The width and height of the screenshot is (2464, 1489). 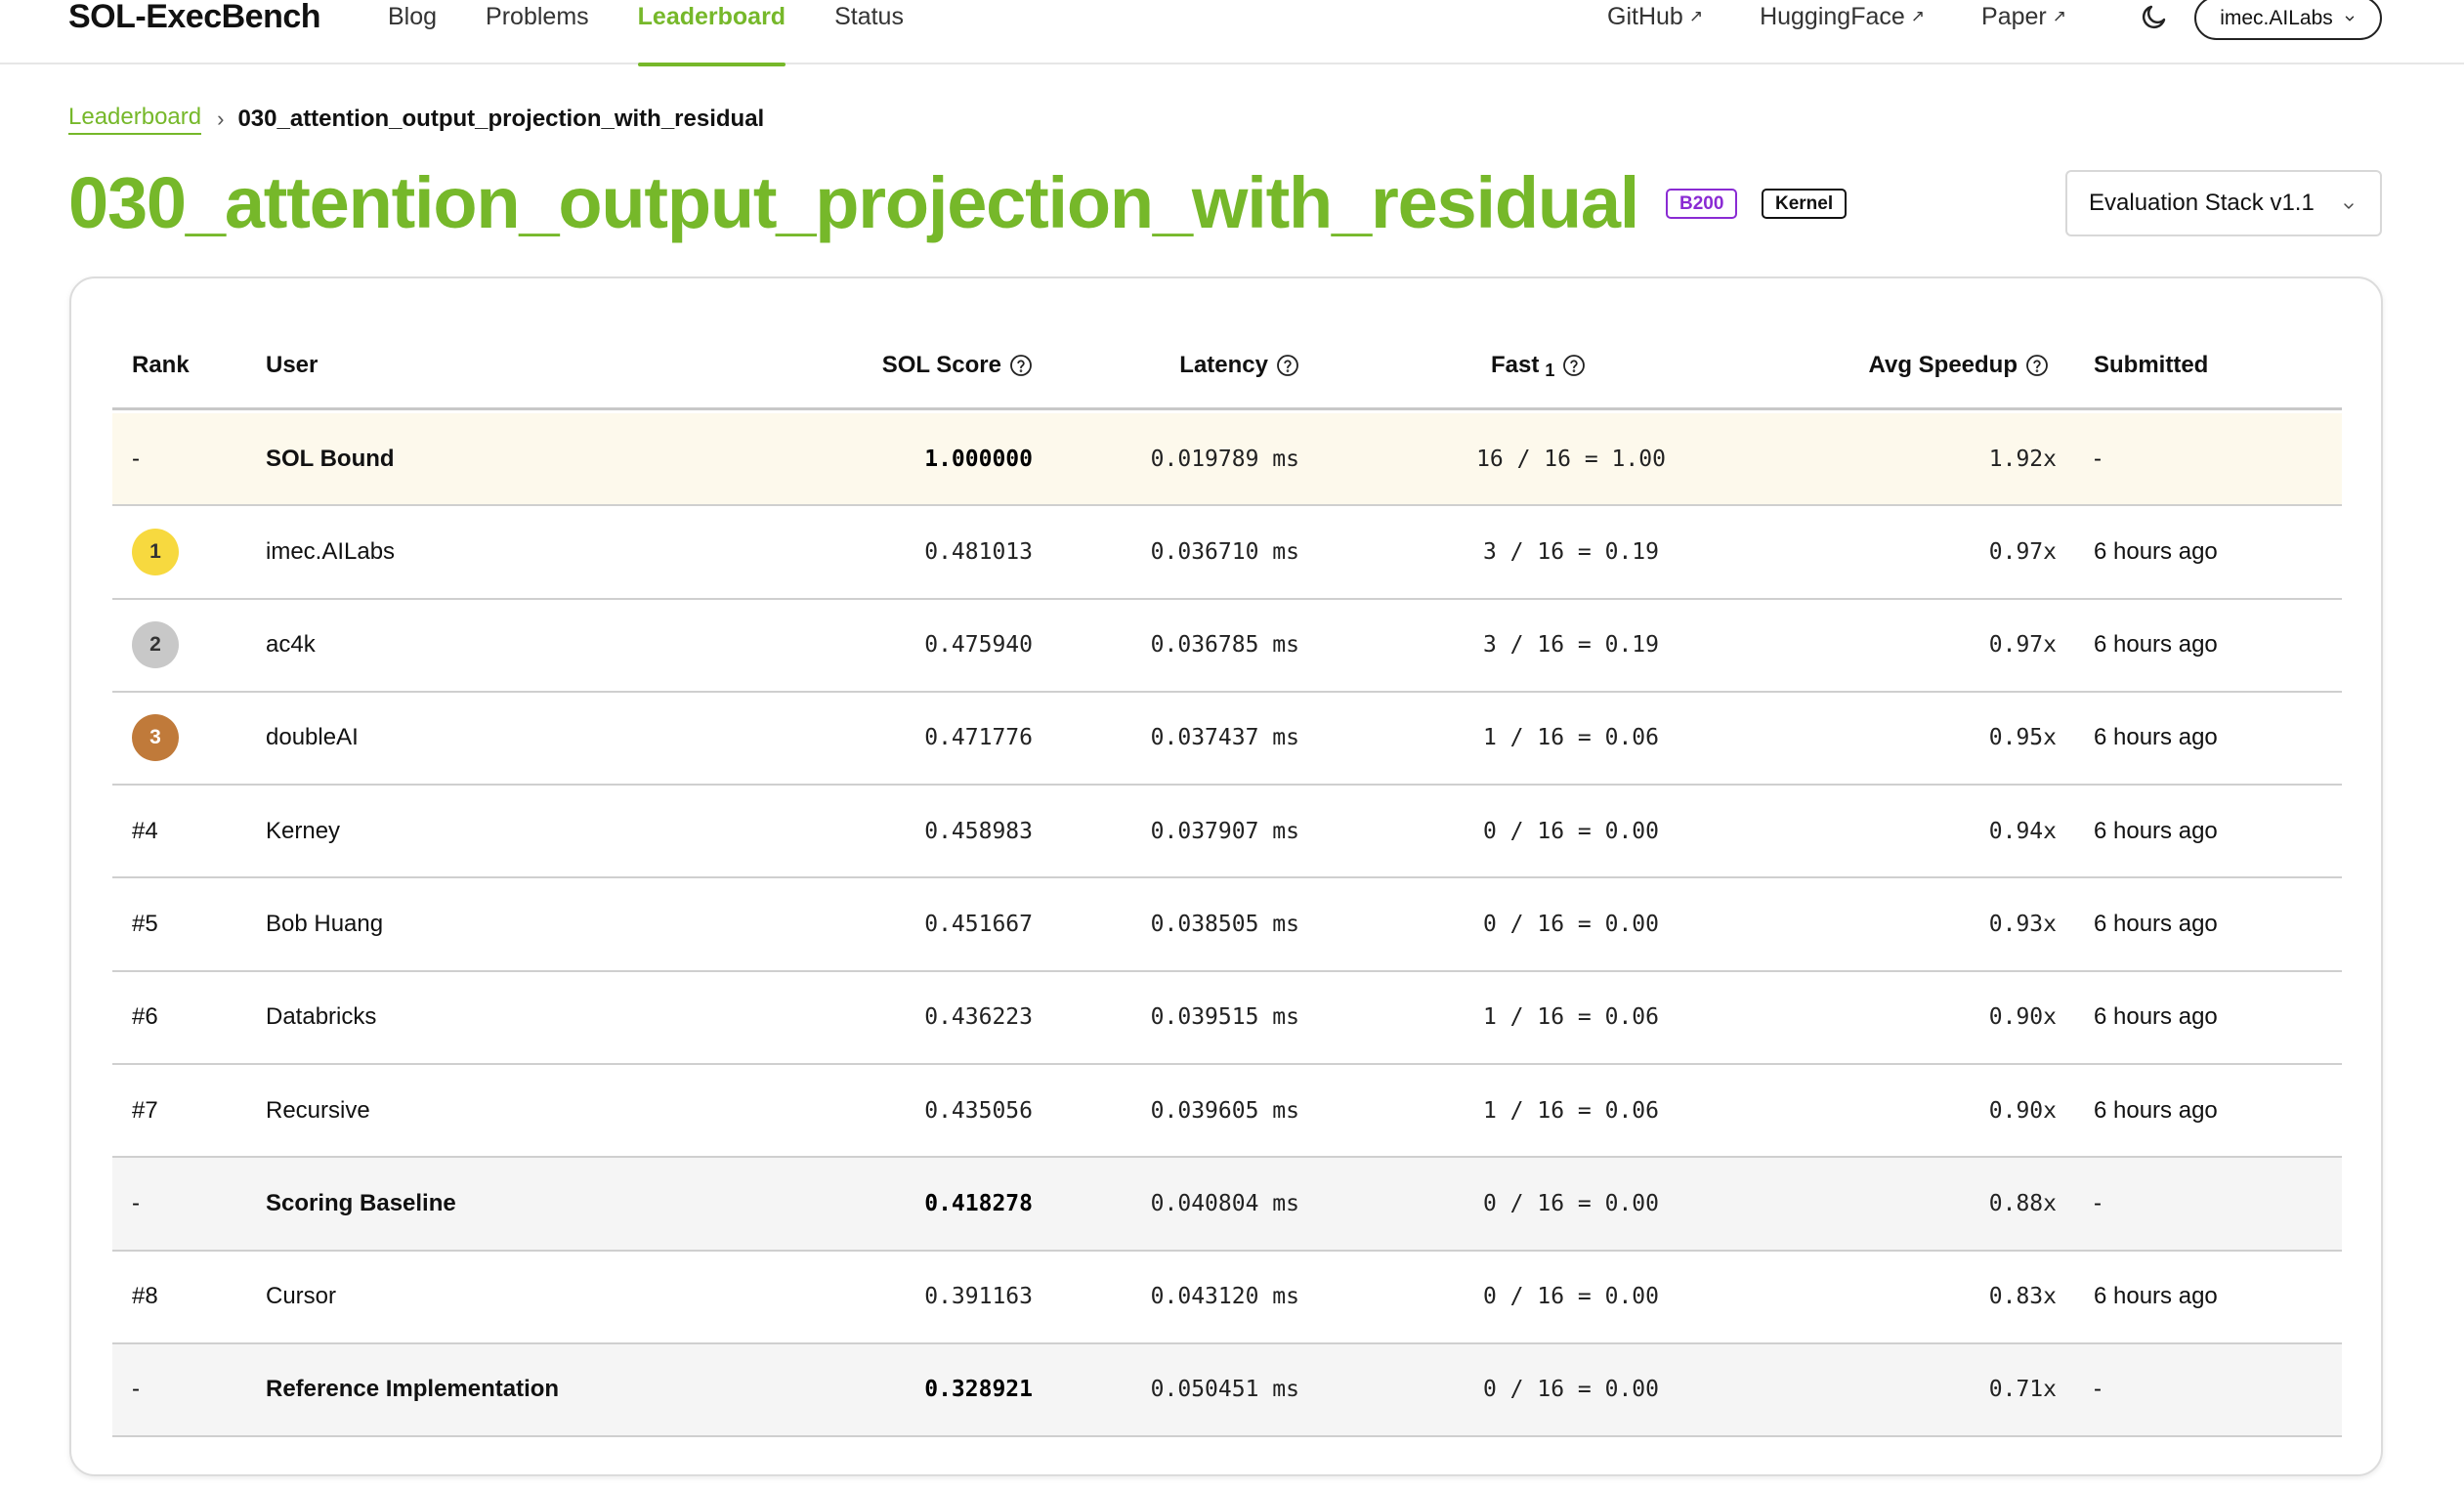 What do you see at coordinates (2154, 16) in the screenshot?
I see `moon-icon` at bounding box center [2154, 16].